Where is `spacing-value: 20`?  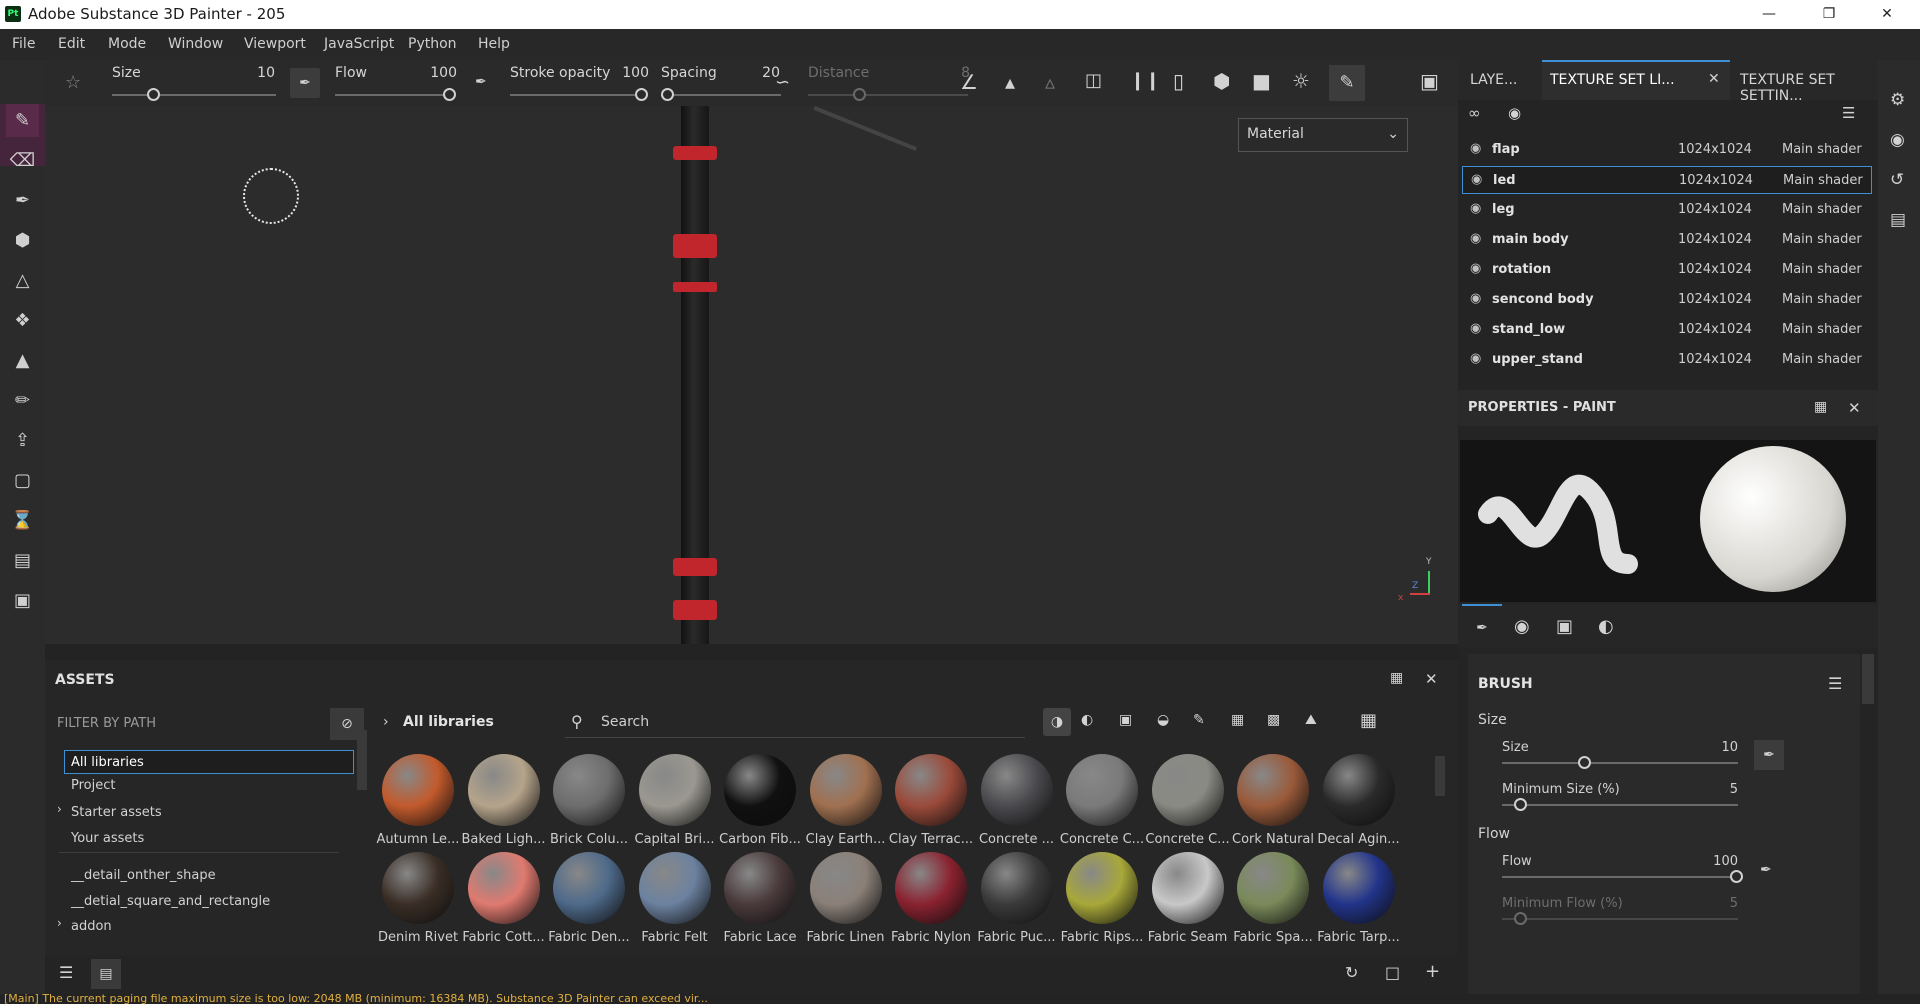
spacing-value: 20 is located at coordinates (757, 73).